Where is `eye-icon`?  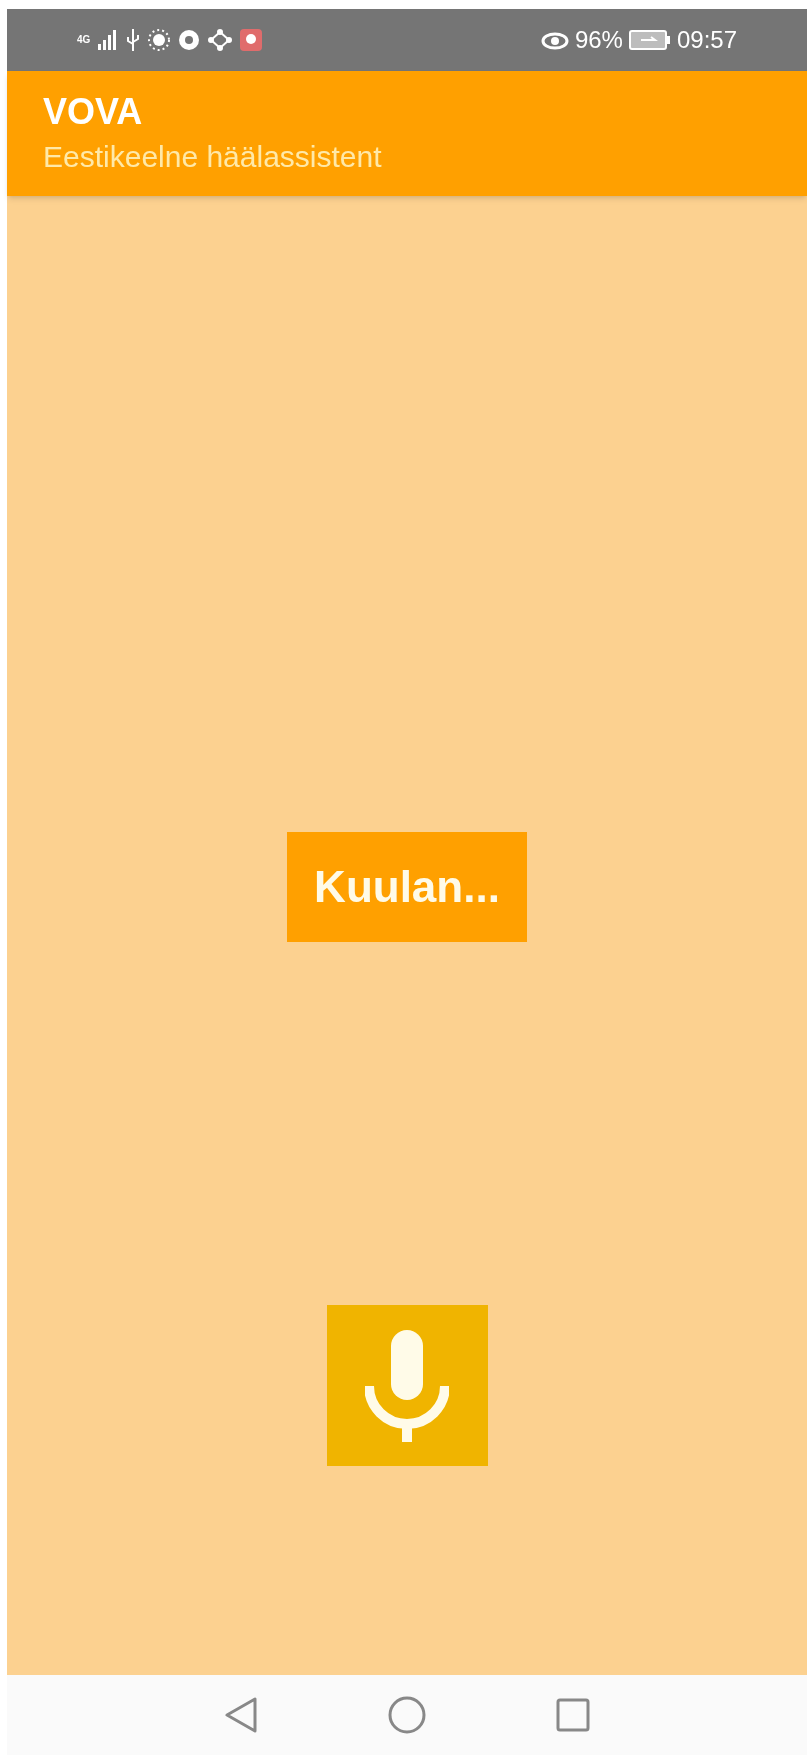
eye-icon is located at coordinates (554, 40).